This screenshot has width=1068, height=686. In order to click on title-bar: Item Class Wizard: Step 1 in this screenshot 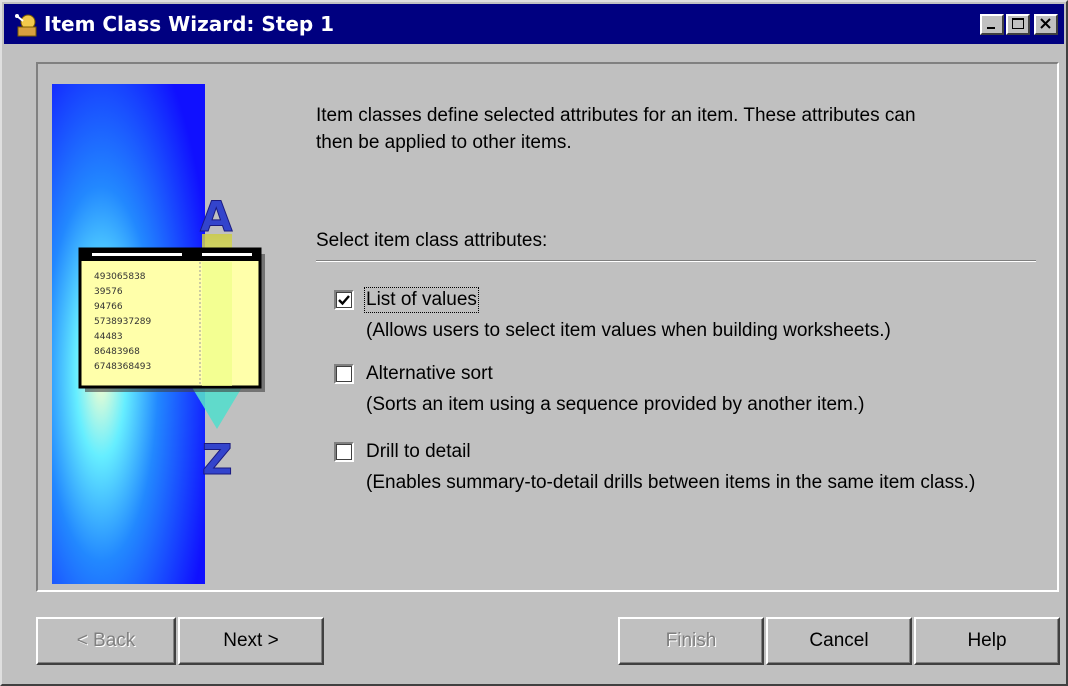, I will do `click(534, 24)`.